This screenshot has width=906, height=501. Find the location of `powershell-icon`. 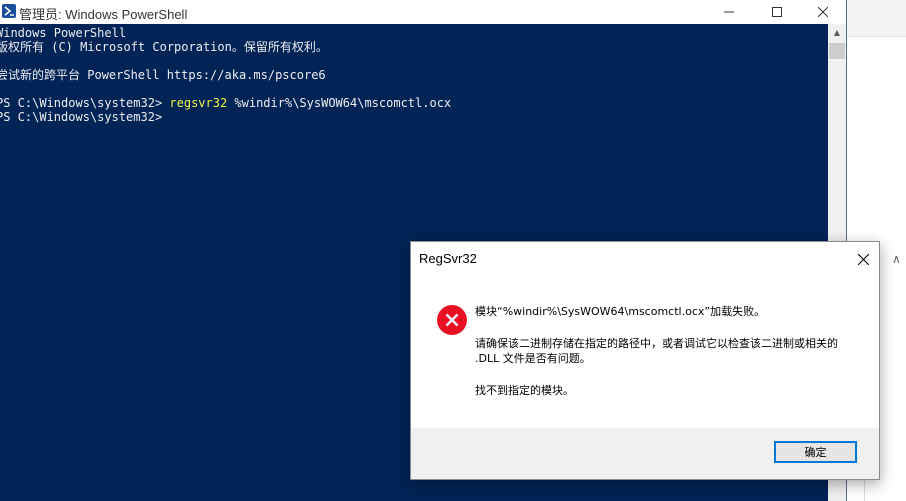

powershell-icon is located at coordinates (9, 11).